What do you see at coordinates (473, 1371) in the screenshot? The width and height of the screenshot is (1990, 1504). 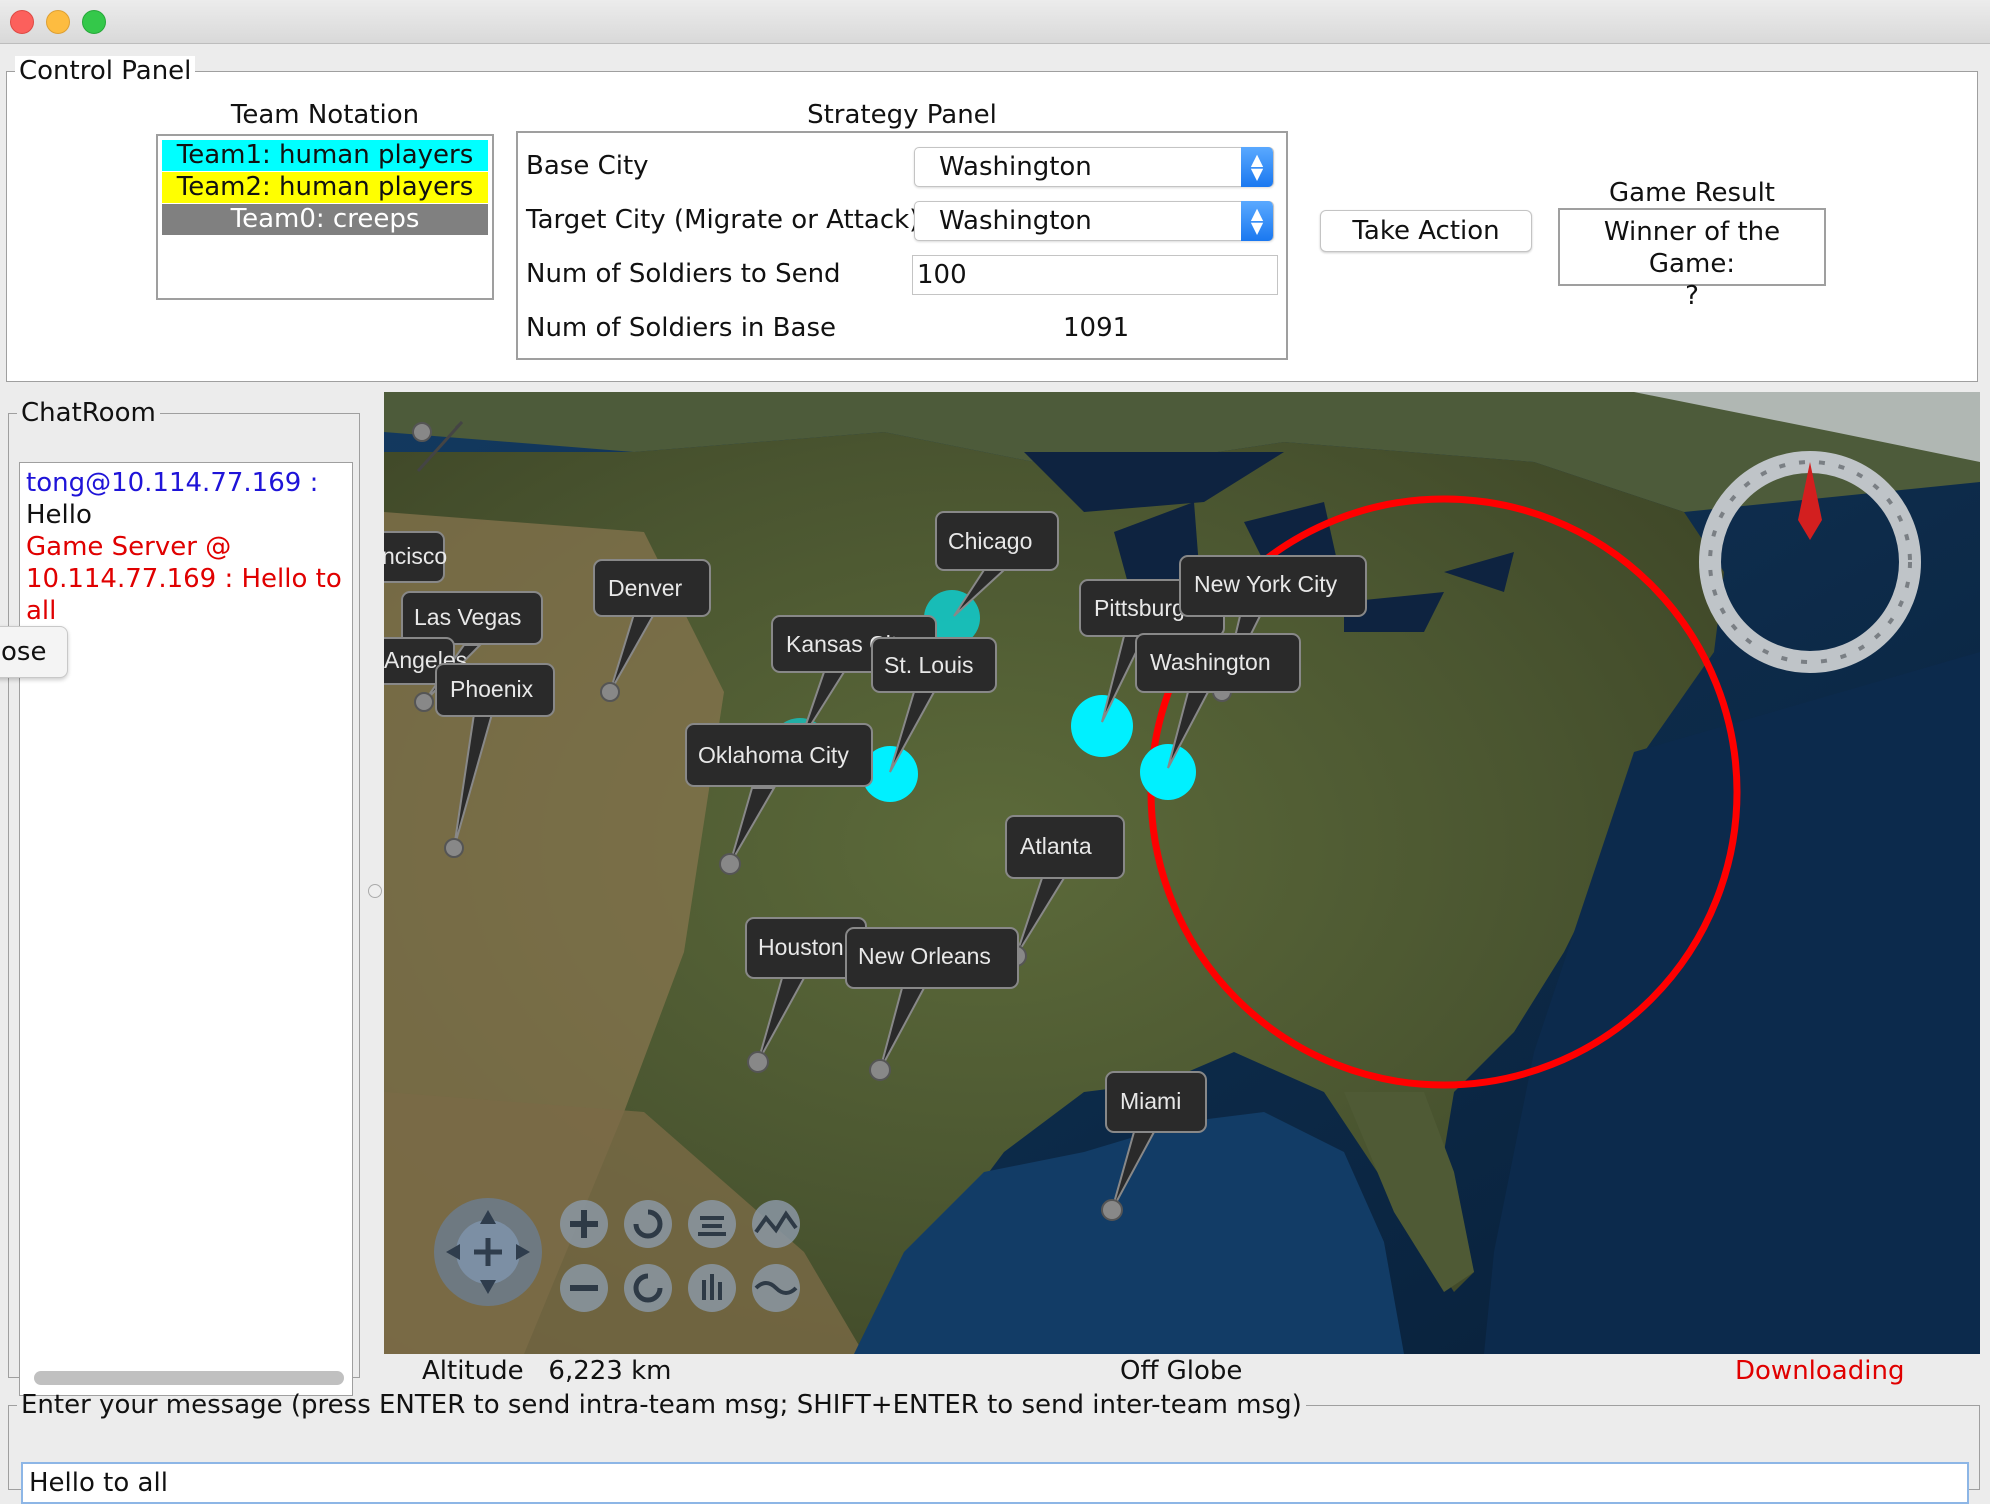 I see `altitude-label: Altitude` at bounding box center [473, 1371].